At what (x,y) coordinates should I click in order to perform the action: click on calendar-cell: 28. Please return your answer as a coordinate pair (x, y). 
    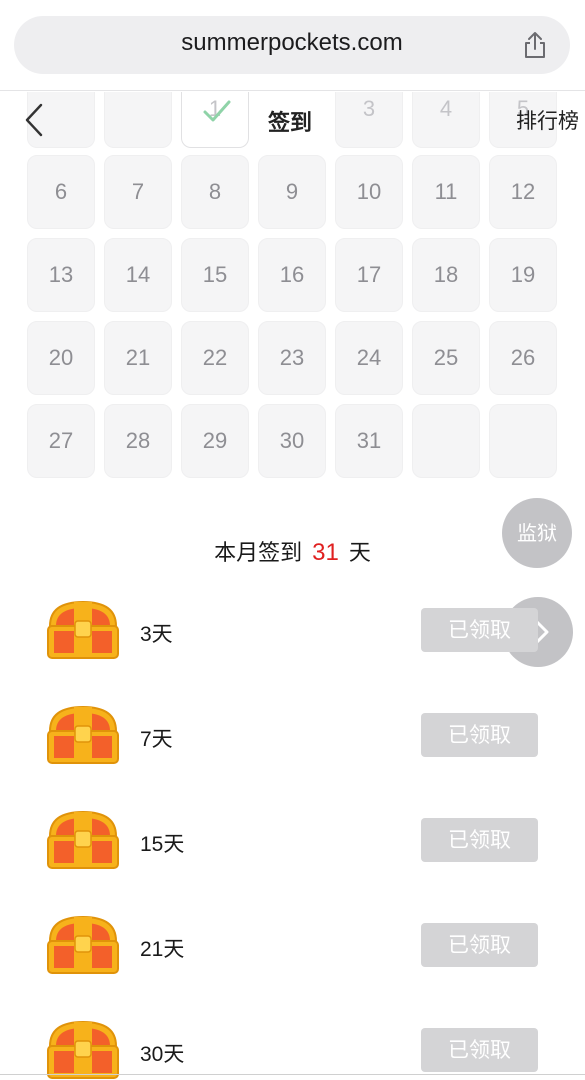
    Looking at the image, I should click on (138, 441).